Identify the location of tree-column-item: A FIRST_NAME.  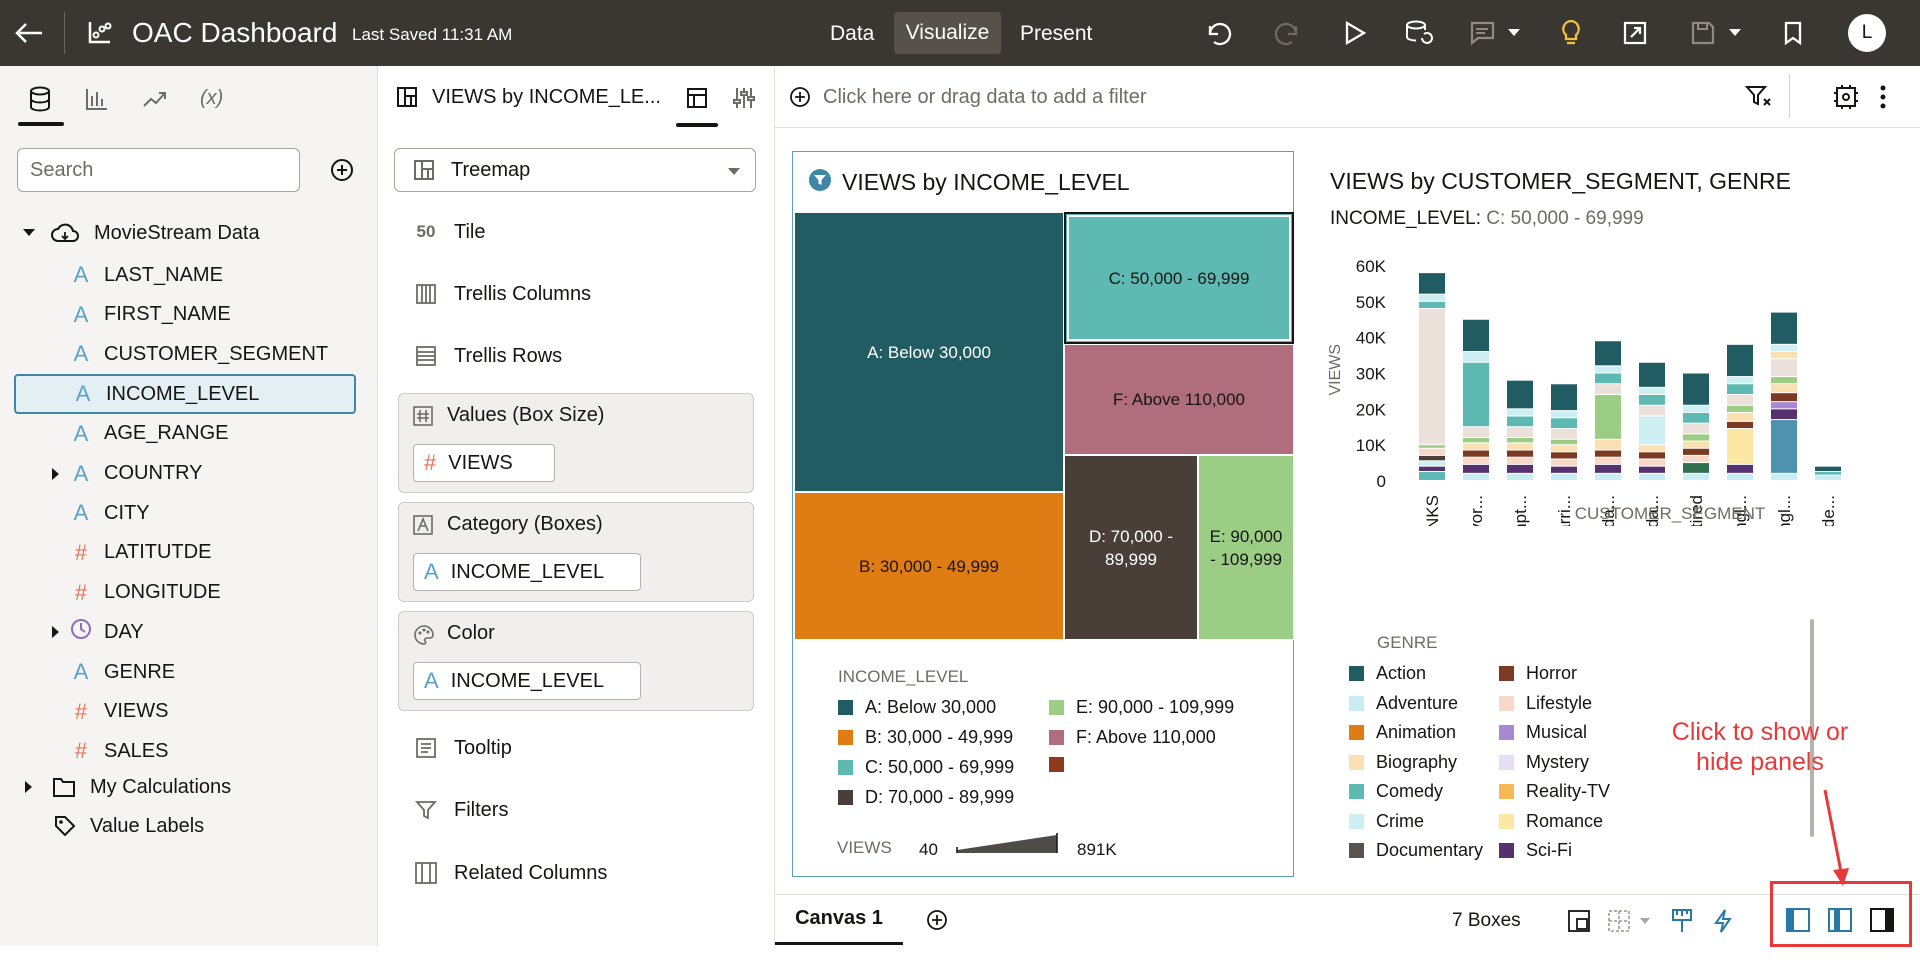
(185, 315).